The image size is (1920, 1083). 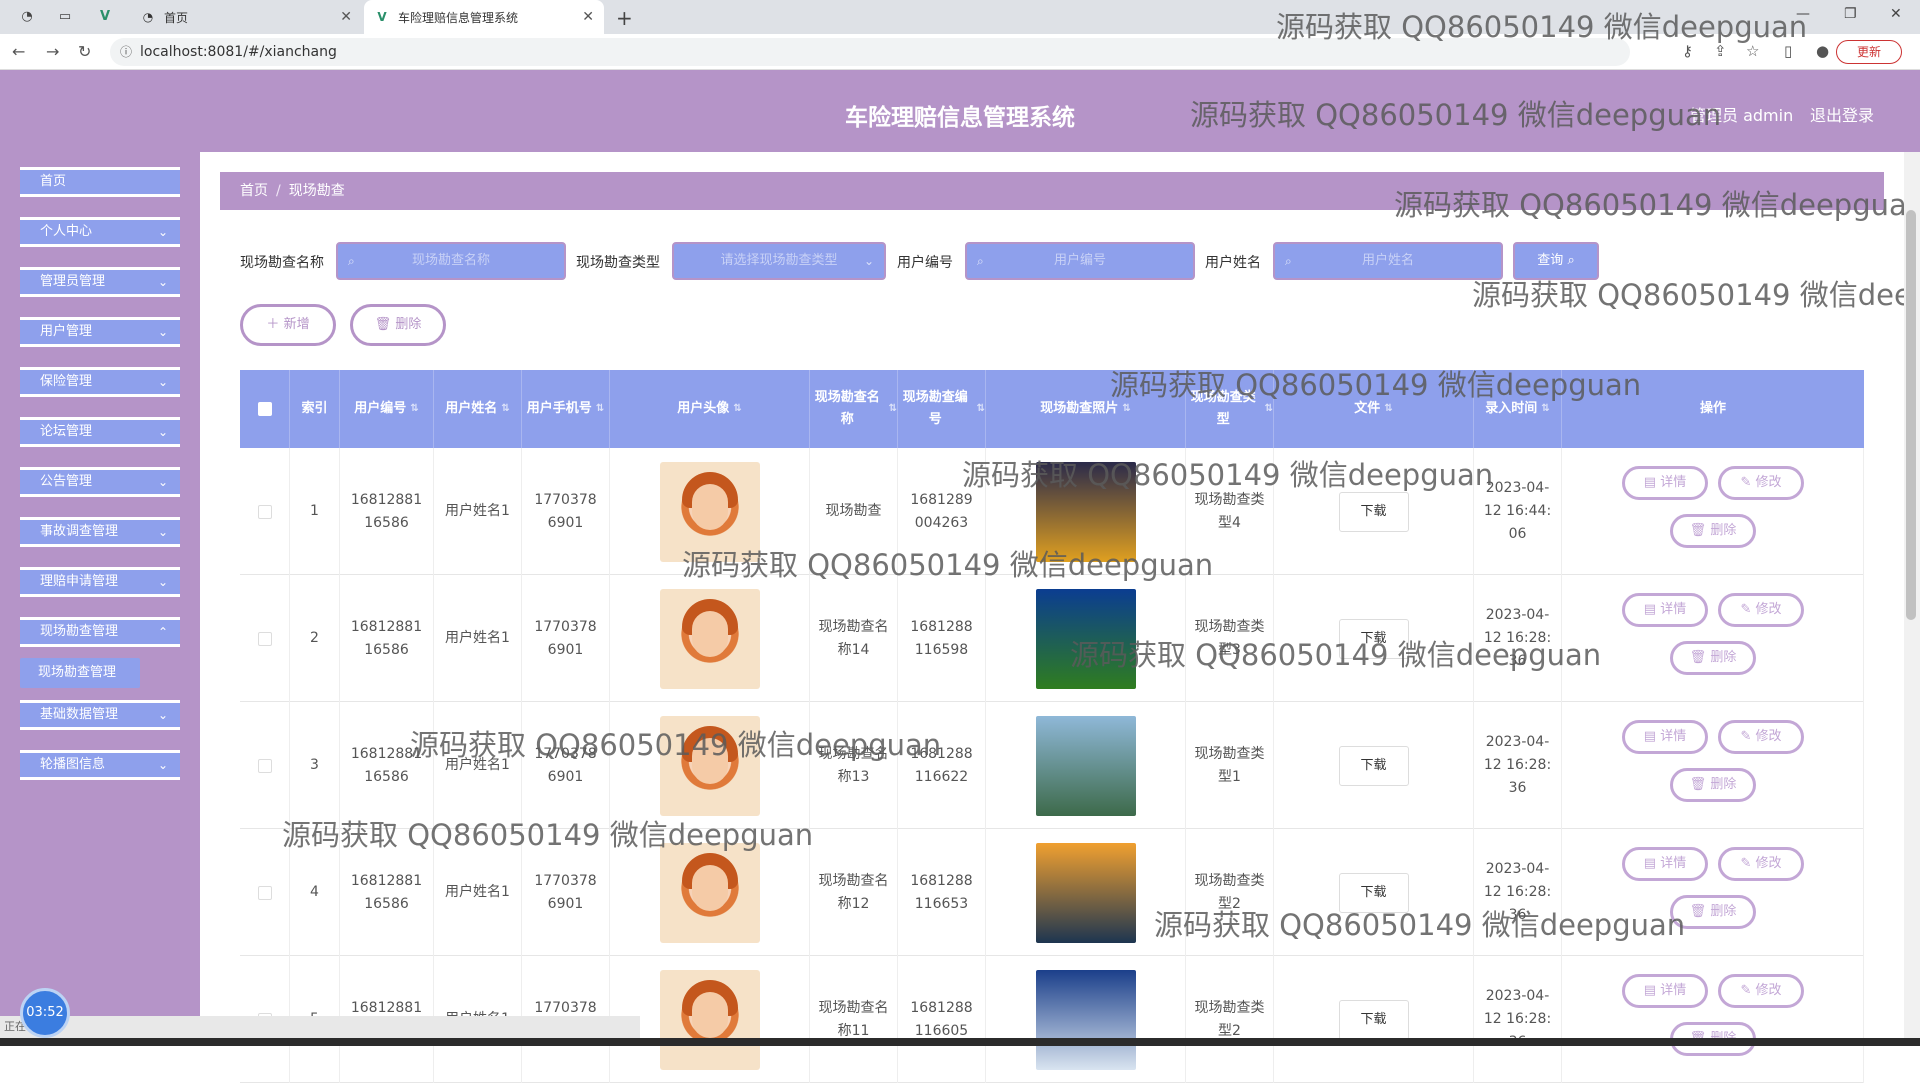 I want to click on sidebar-item-home: 首页, so click(x=100, y=182).